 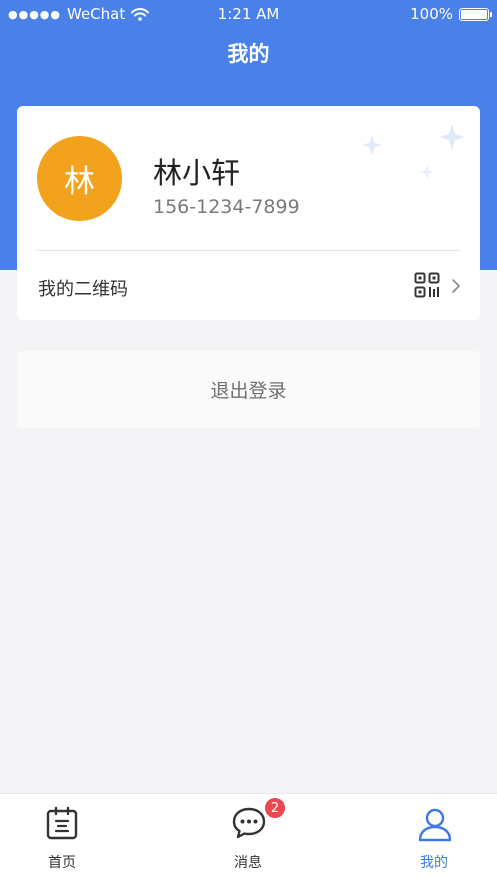 I want to click on tab-home: 首页, so click(x=62, y=838).